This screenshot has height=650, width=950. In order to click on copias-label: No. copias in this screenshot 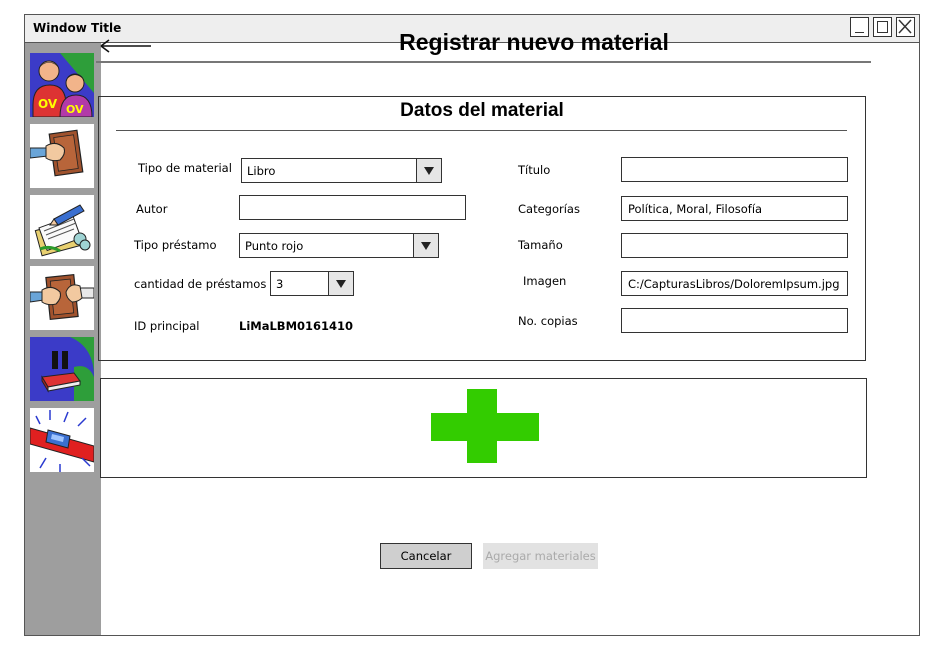, I will do `click(548, 321)`.